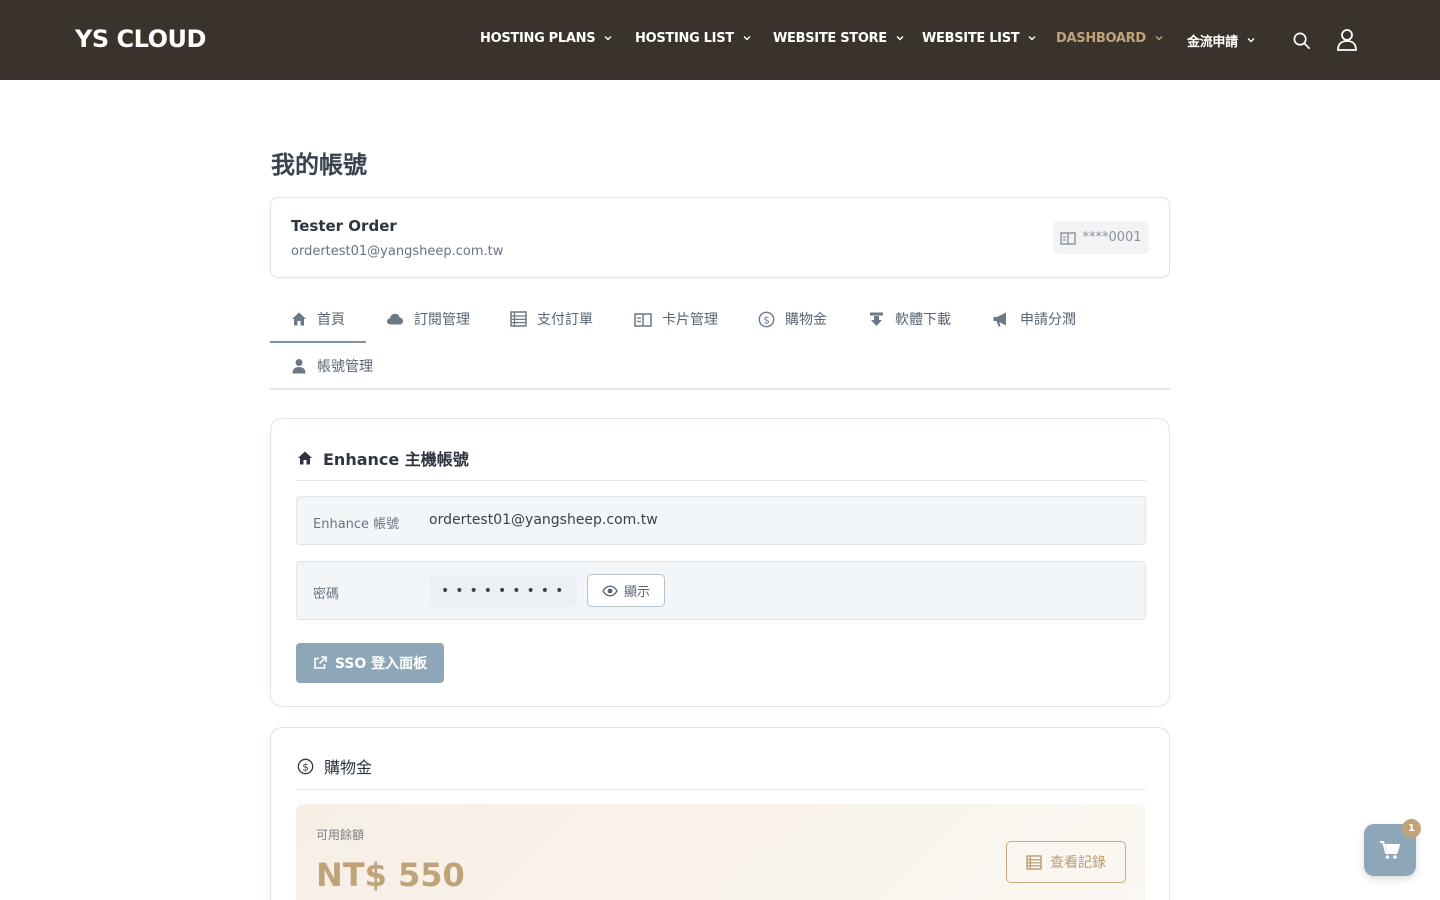 Image resolution: width=1440 pixels, height=900 pixels. I want to click on tab-orders: 支付訂單, so click(551, 319).